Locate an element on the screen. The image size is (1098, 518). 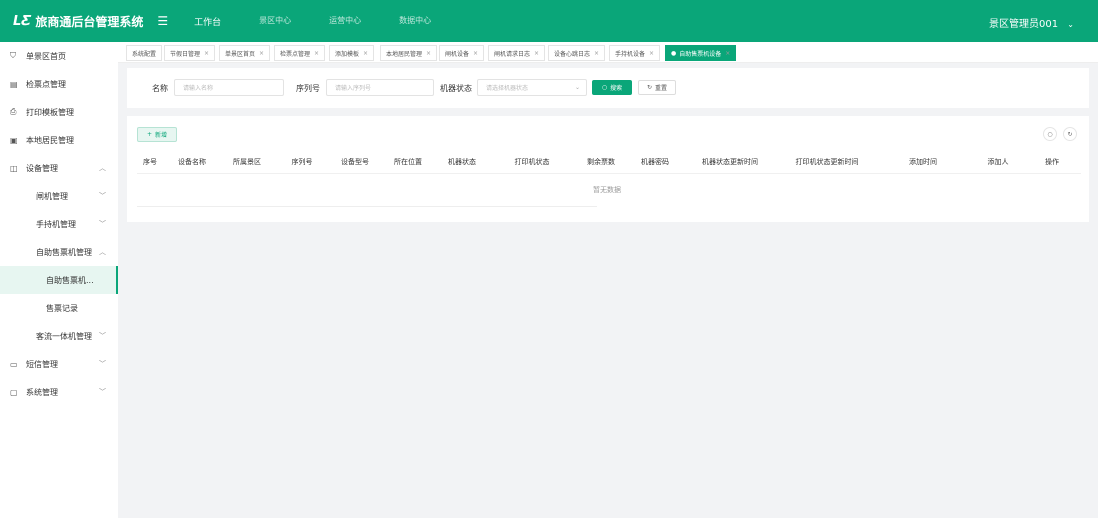
sidebar-item: ◫ 设备管理 ︿ is located at coordinates (59, 168).